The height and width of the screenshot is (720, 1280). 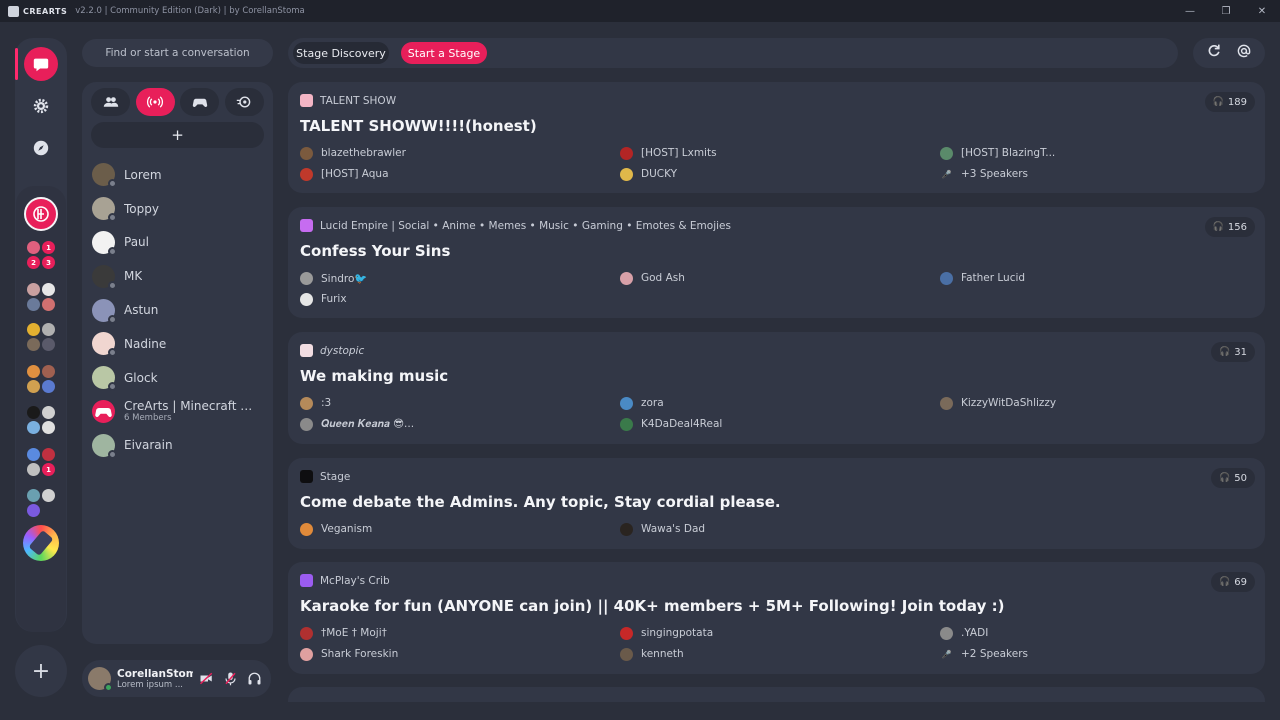 I want to click on close-button: ✕, so click(x=1262, y=11).